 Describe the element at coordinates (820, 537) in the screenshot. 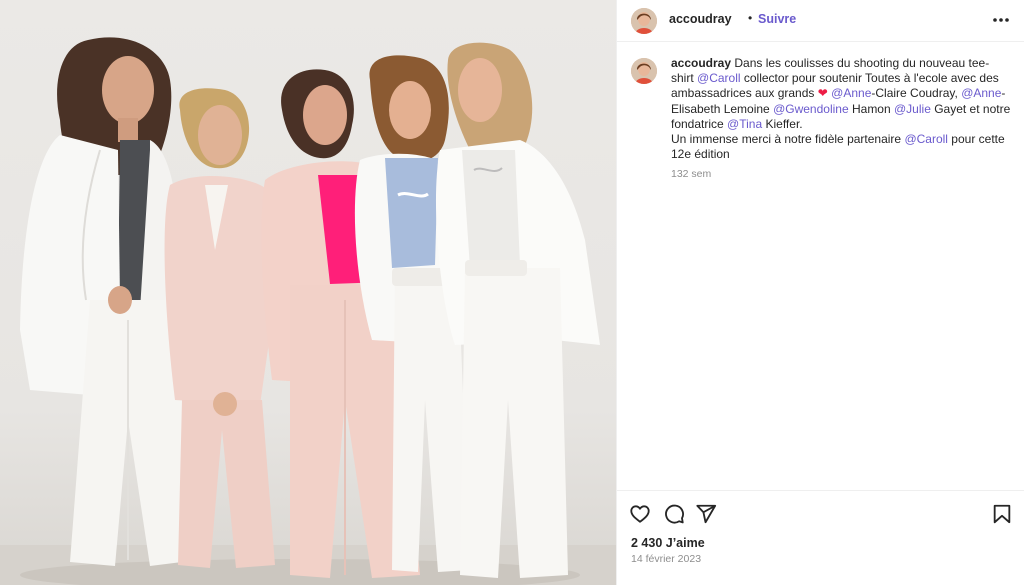

I see `post-actions: 2 430 J’aime 14 février 2023` at that location.